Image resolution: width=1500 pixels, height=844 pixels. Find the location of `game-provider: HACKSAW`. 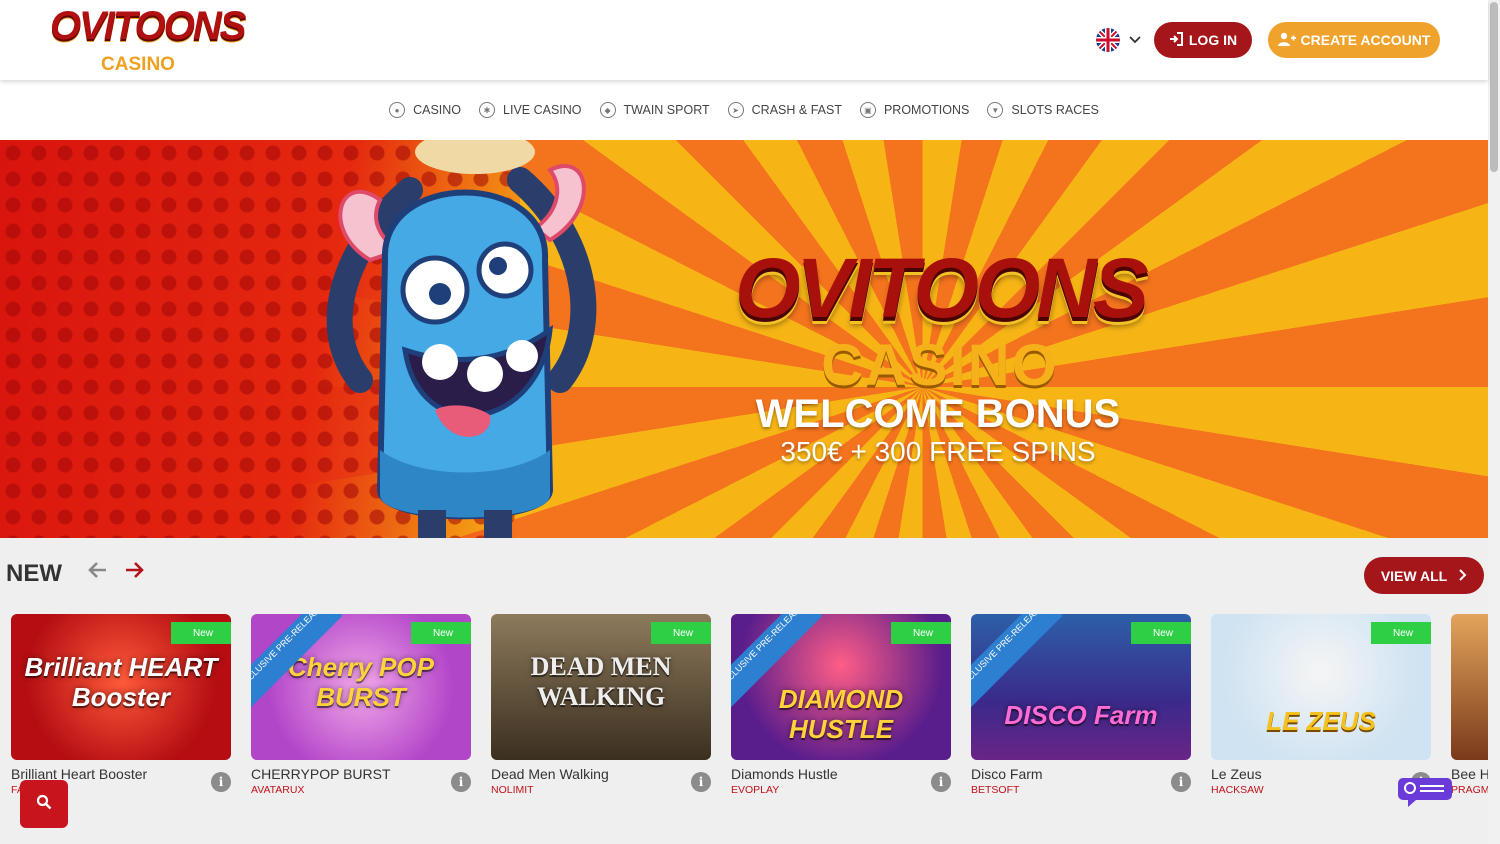

game-provider: HACKSAW is located at coordinates (1237, 790).